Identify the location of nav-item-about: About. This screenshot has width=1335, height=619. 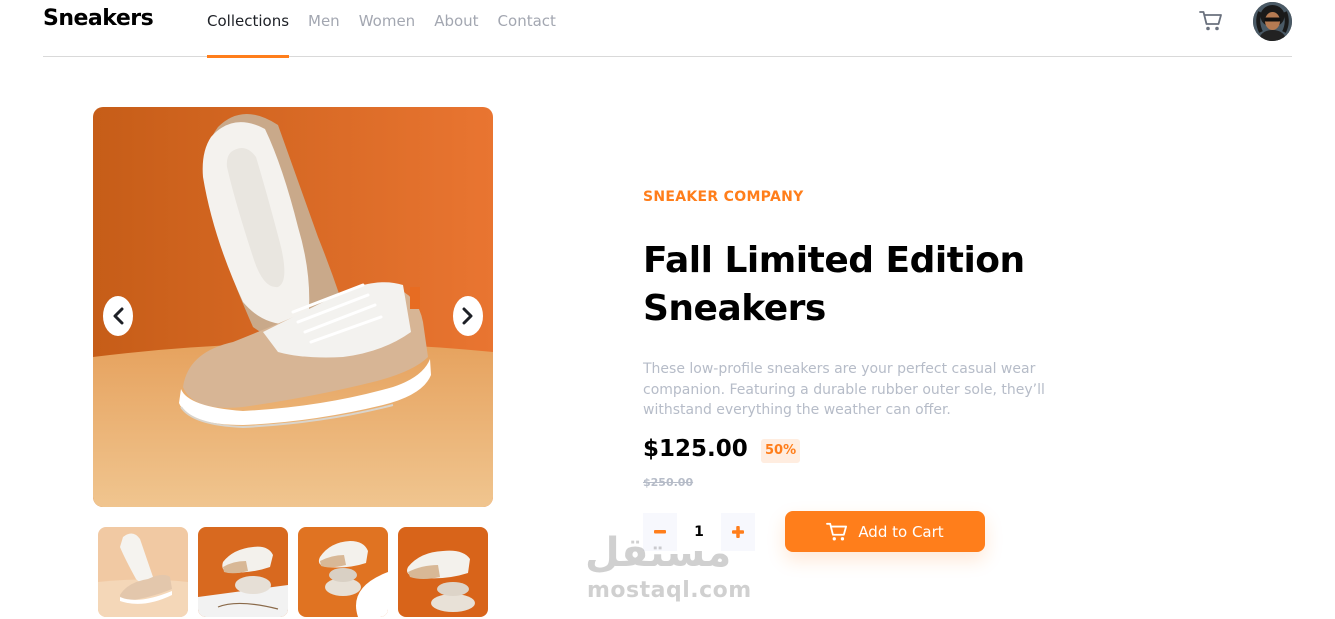
(456, 28).